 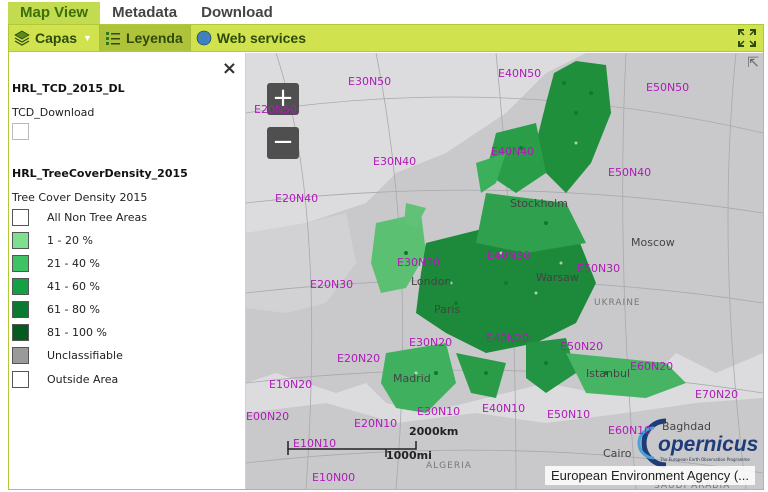 I want to click on city-label: Madrid, so click(x=412, y=378).